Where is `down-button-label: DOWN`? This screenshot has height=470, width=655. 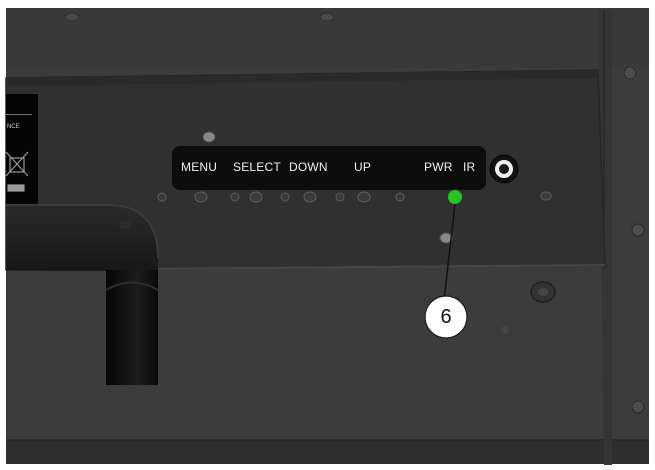 down-button-label: DOWN is located at coordinates (308, 167).